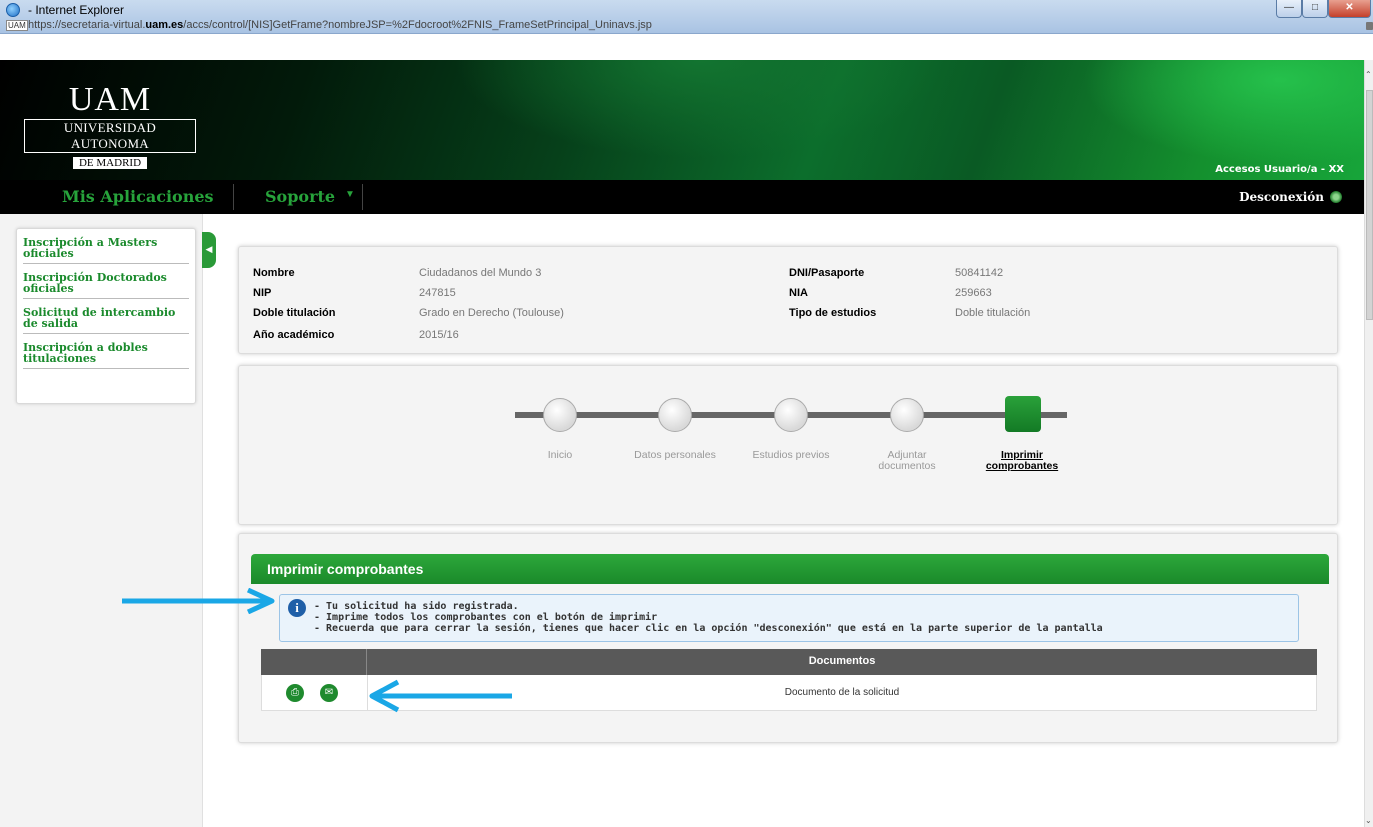 The width and height of the screenshot is (1373, 827). I want to click on step-label-datos: Datos personales, so click(675, 455).